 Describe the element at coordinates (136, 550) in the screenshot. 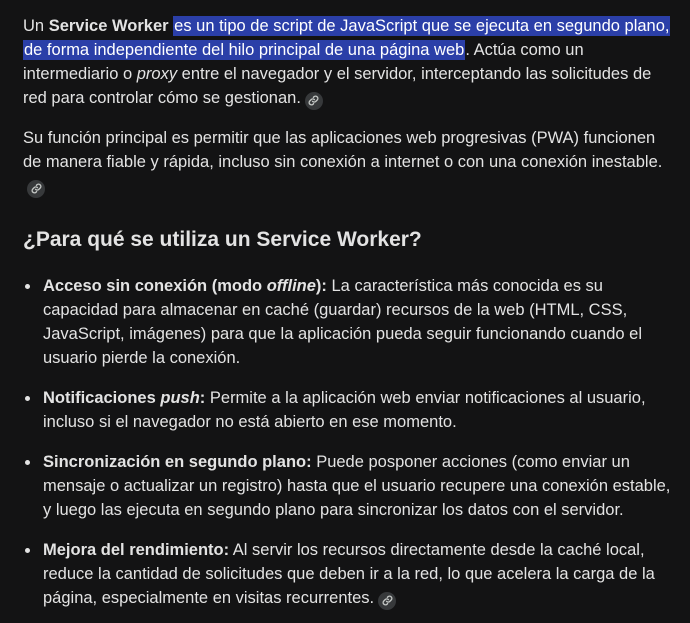

I see `item-title: Mejora del rendimiento:` at that location.